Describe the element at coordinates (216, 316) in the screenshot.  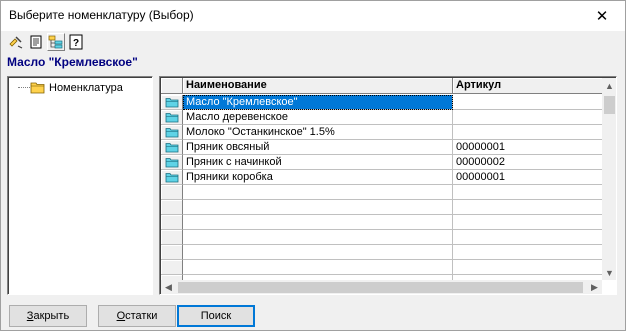
I see `search-button: Поиск` at that location.